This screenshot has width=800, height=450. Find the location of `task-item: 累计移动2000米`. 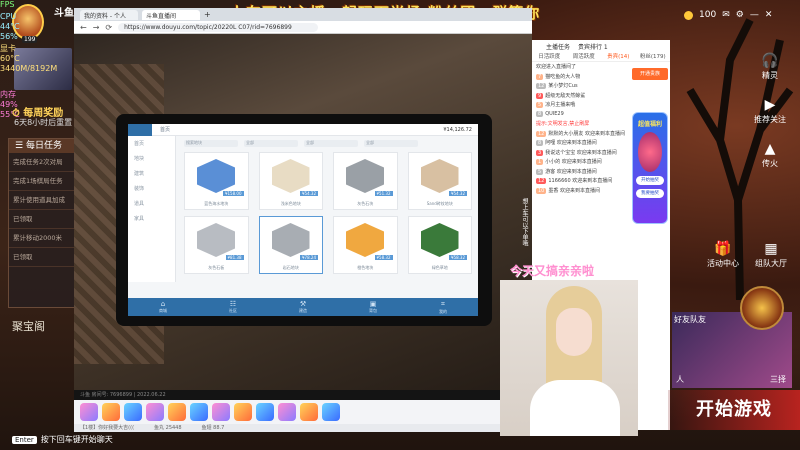

task-item: 累计移动2000米 is located at coordinates (42, 238).